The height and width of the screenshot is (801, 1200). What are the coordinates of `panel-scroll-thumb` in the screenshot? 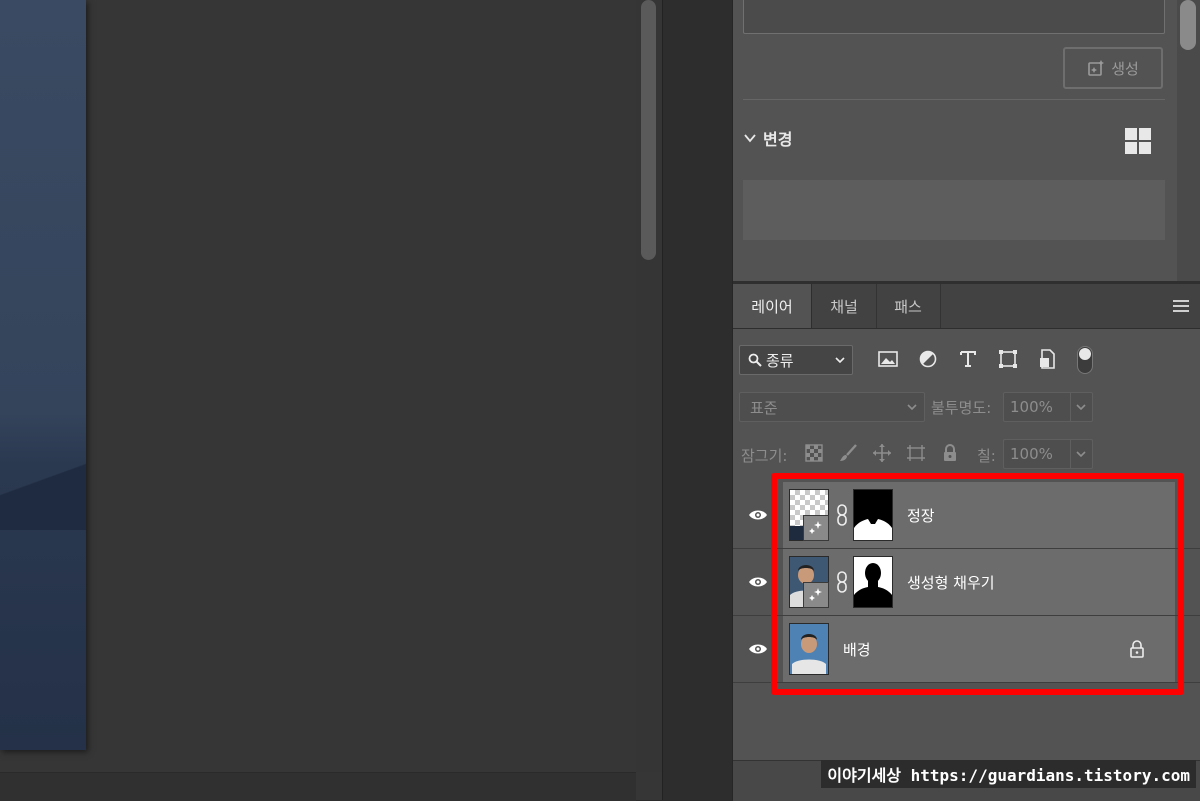 It's located at (1188, 25).